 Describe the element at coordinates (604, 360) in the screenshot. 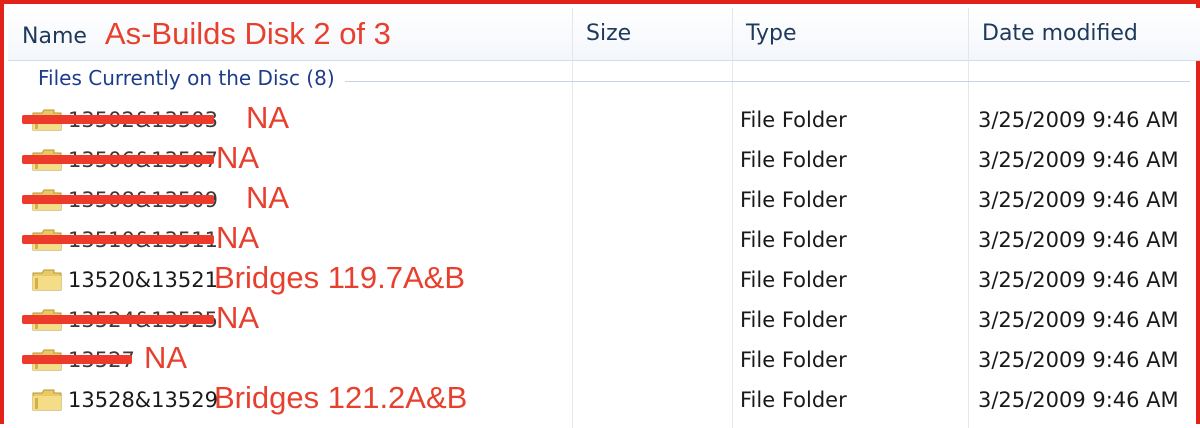

I see `file-row: 13527NAFile Folder3/25/2009 9:46 AM` at that location.